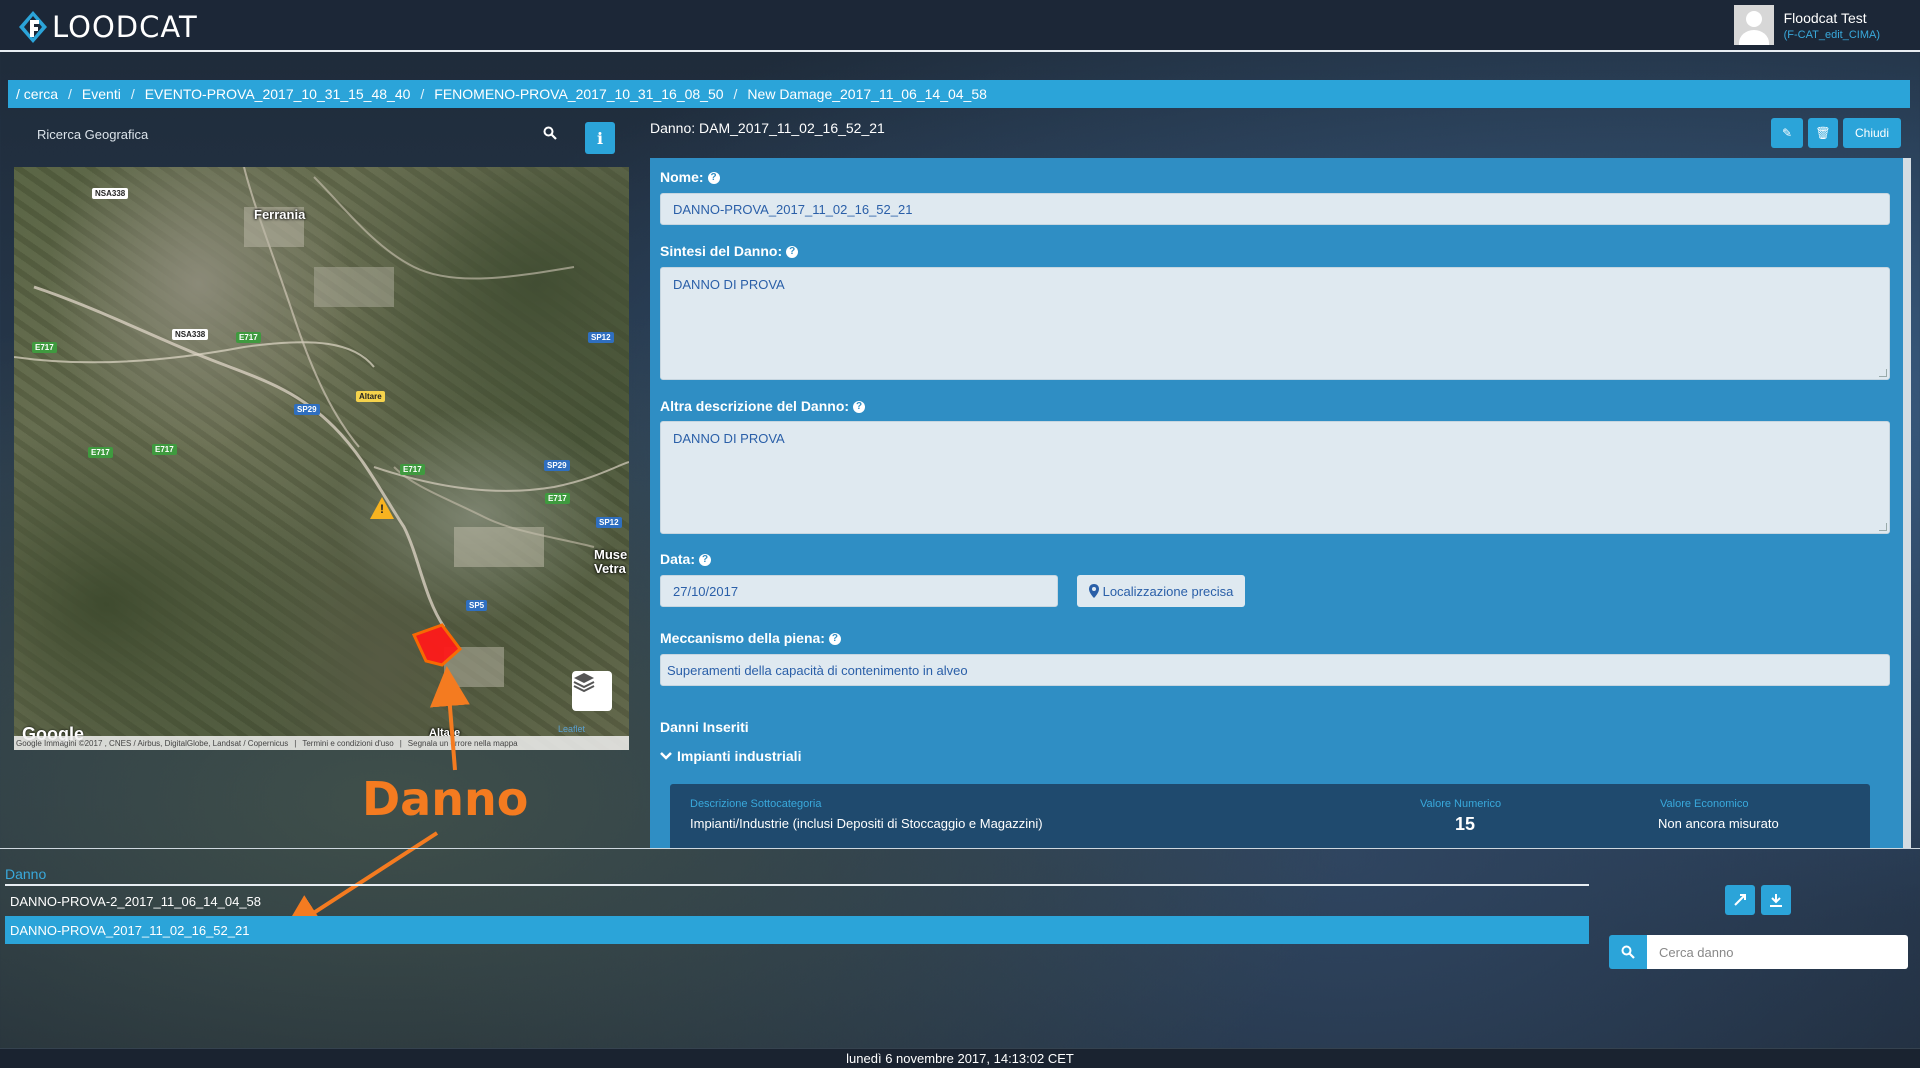 The height and width of the screenshot is (1068, 1920). I want to click on delete-button: 🗑, so click(1823, 133).